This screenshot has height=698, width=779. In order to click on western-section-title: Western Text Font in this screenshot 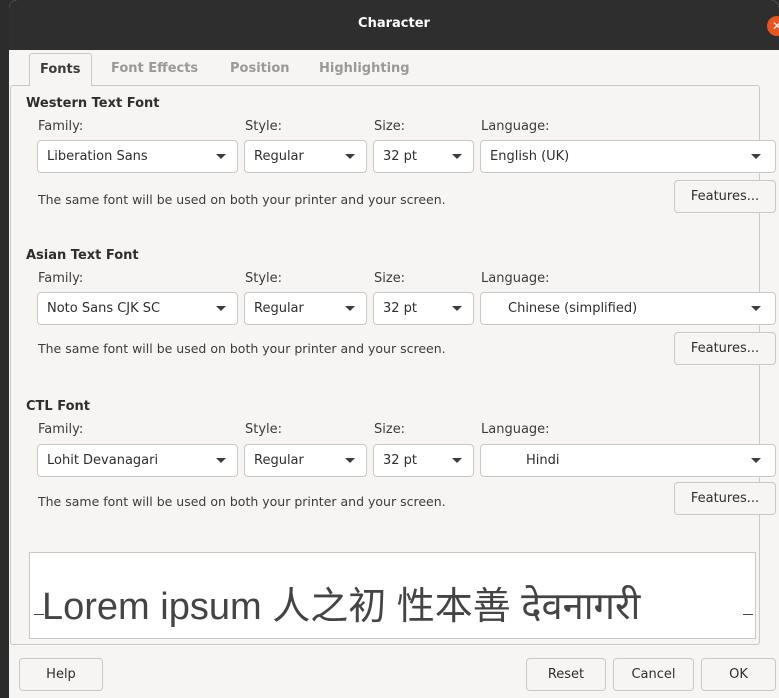, I will do `click(93, 103)`.